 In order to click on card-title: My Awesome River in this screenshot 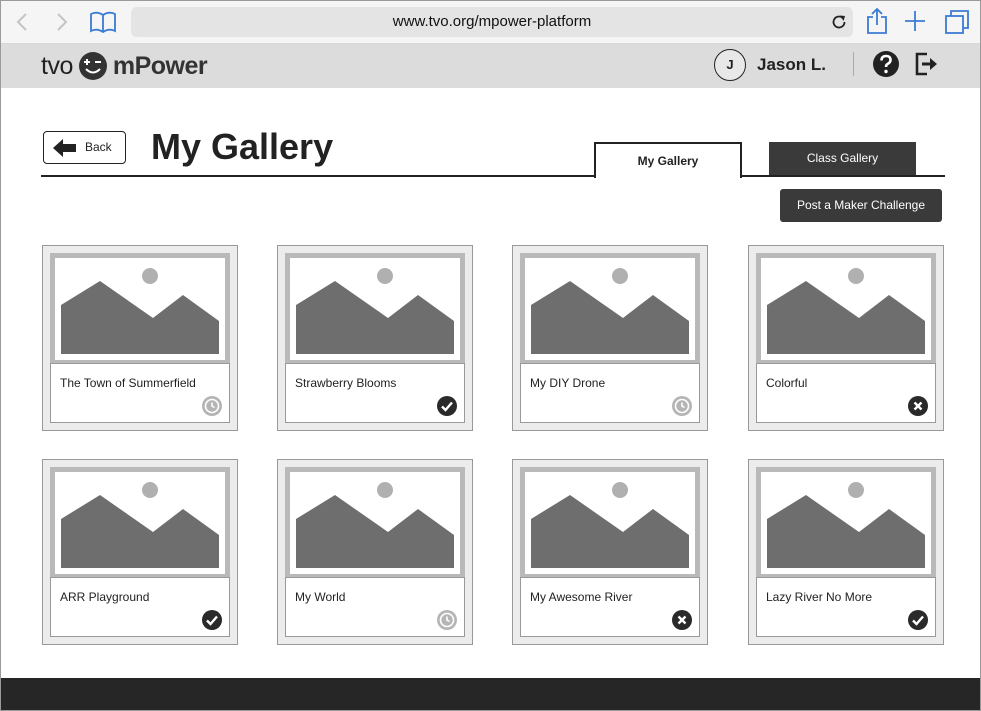, I will do `click(581, 597)`.